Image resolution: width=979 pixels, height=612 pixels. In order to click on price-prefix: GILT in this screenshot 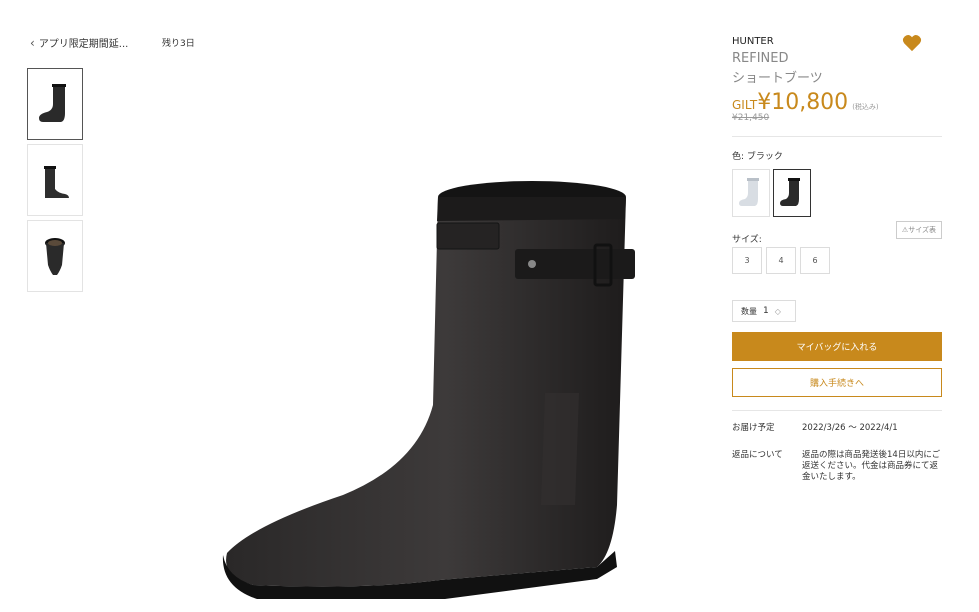, I will do `click(745, 105)`.